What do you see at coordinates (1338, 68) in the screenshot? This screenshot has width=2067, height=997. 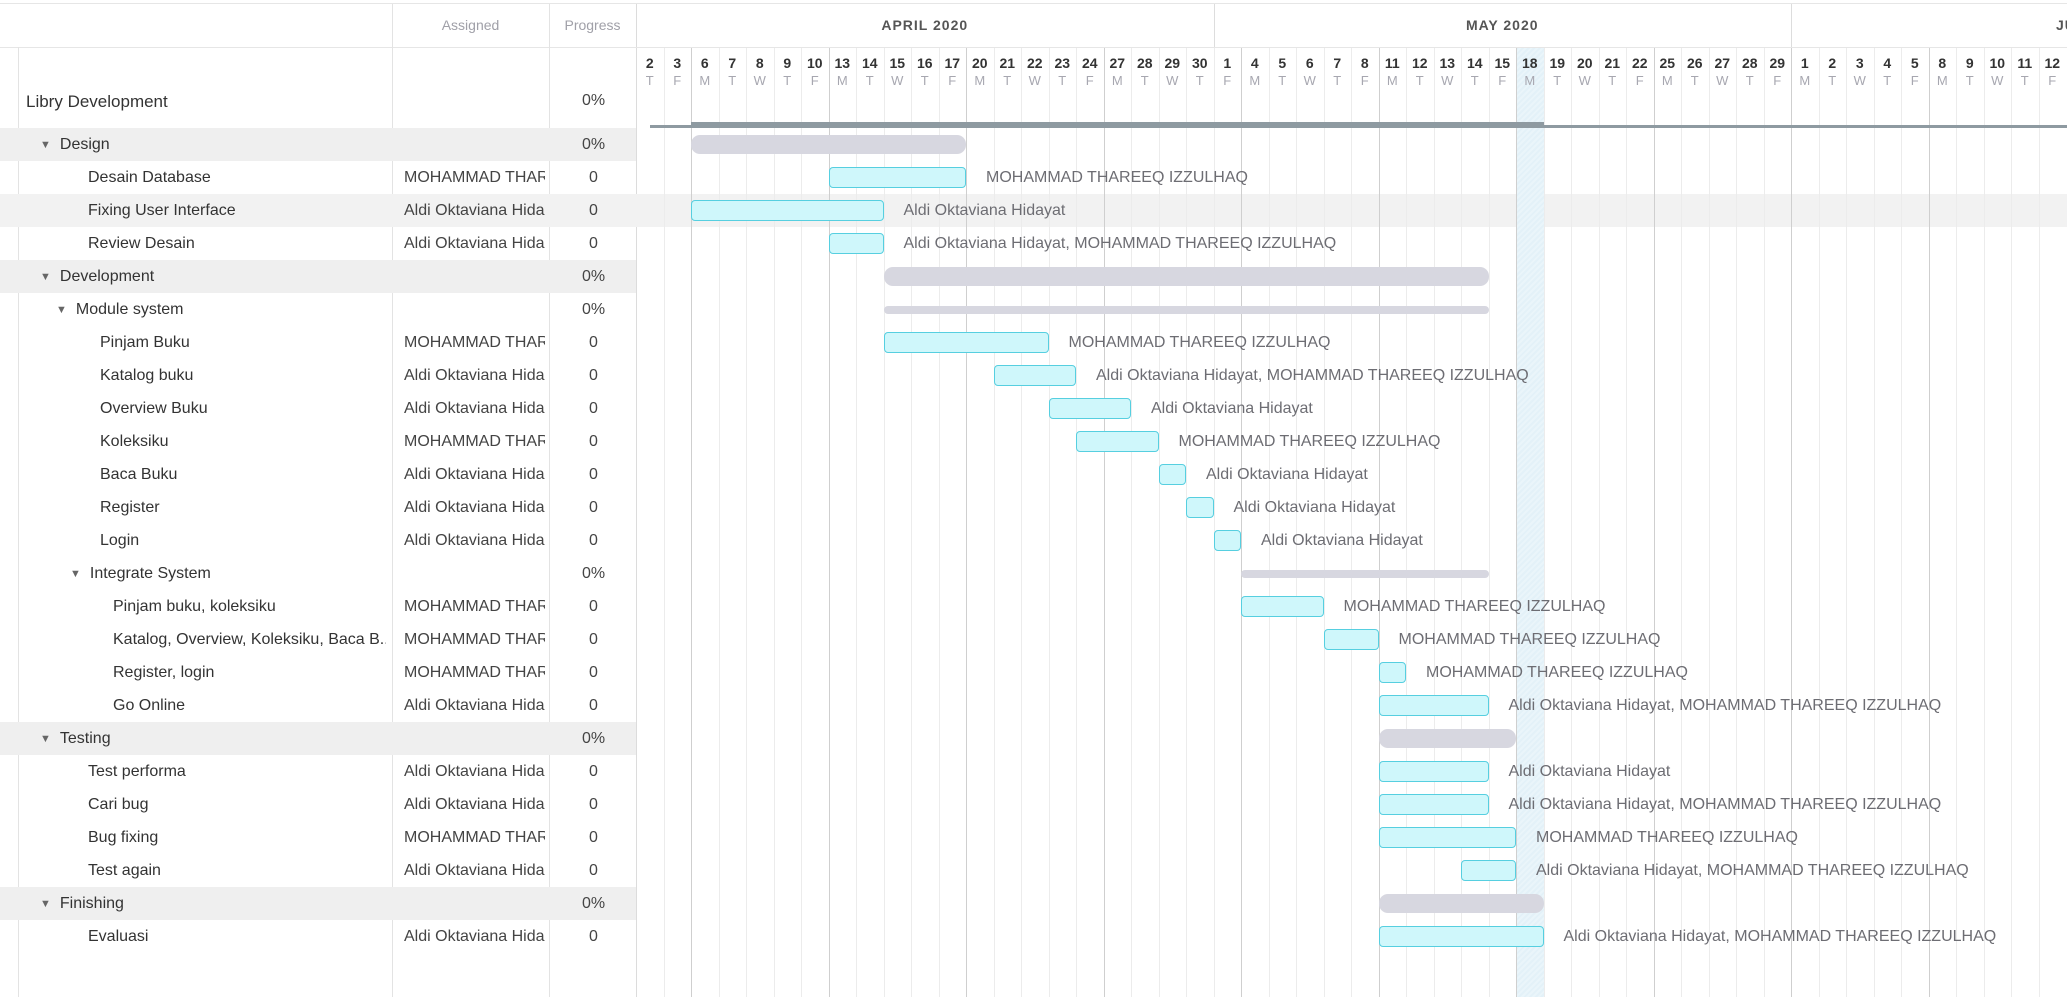 I see `day-header: 7T` at bounding box center [1338, 68].